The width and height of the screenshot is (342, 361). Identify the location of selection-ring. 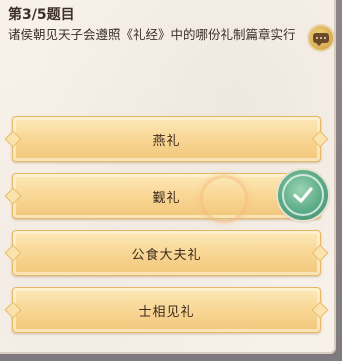
(224, 199).